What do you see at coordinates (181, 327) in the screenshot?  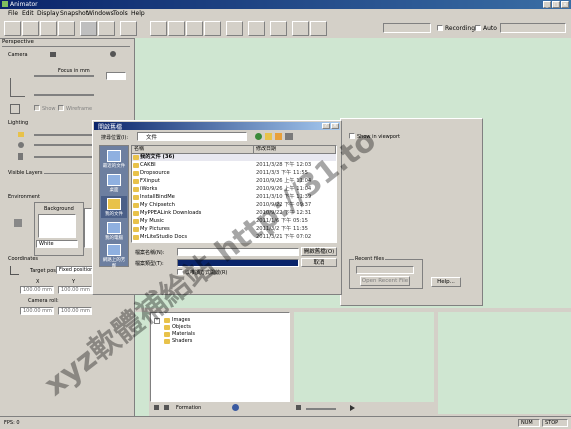 I see `tree-item-objects: Objects` at bounding box center [181, 327].